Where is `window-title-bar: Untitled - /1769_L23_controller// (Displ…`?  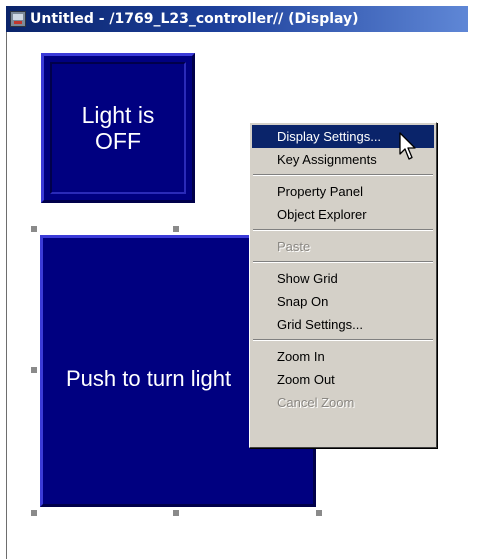 window-title-bar: Untitled - /1769_L23_controller// (Displ… is located at coordinates (238, 18).